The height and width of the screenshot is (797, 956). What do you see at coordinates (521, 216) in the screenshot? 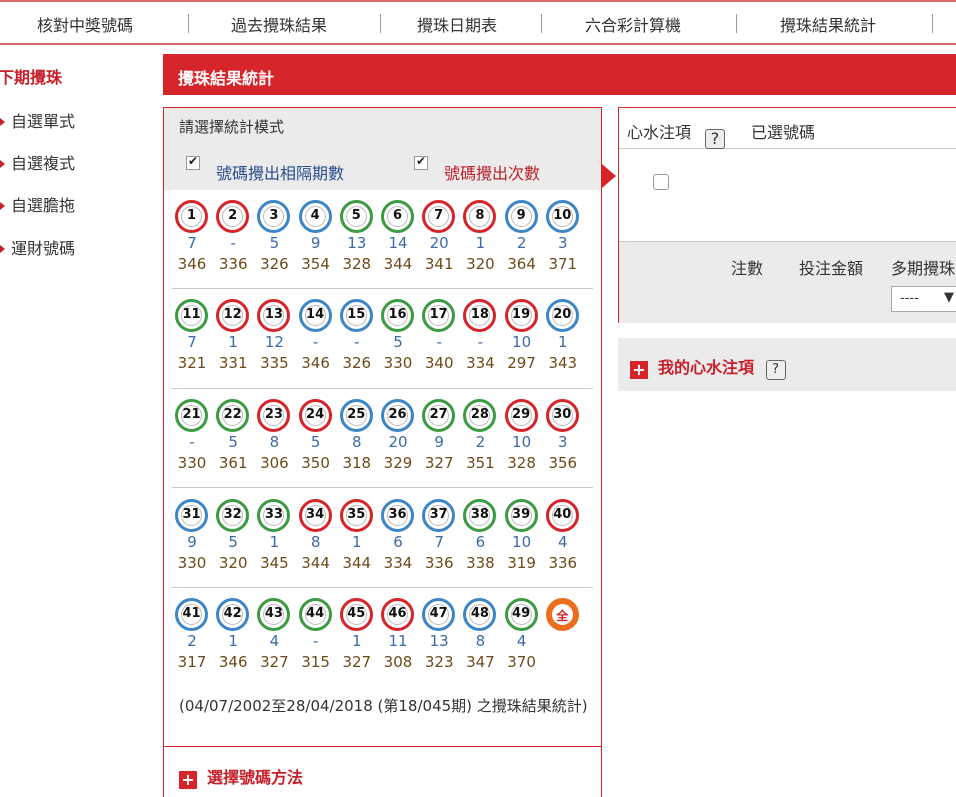
I see `number-ball: 9` at bounding box center [521, 216].